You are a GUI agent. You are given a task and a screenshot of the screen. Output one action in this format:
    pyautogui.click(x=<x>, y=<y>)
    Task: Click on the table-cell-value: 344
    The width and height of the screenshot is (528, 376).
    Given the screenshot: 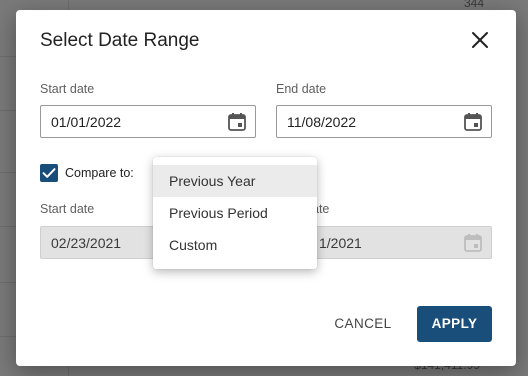 What is the action you would take?
    pyautogui.click(x=473, y=5)
    